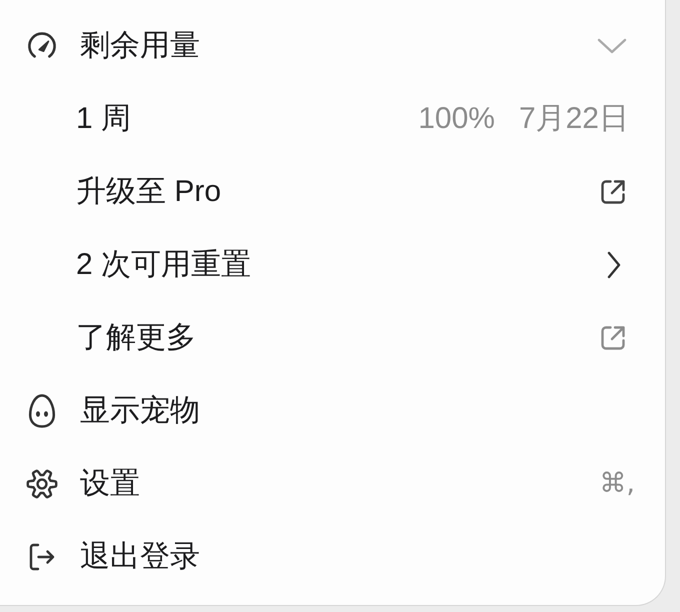 The image size is (680, 612). What do you see at coordinates (332, 483) in the screenshot?
I see `menu-item: 设置 ⌘,` at bounding box center [332, 483].